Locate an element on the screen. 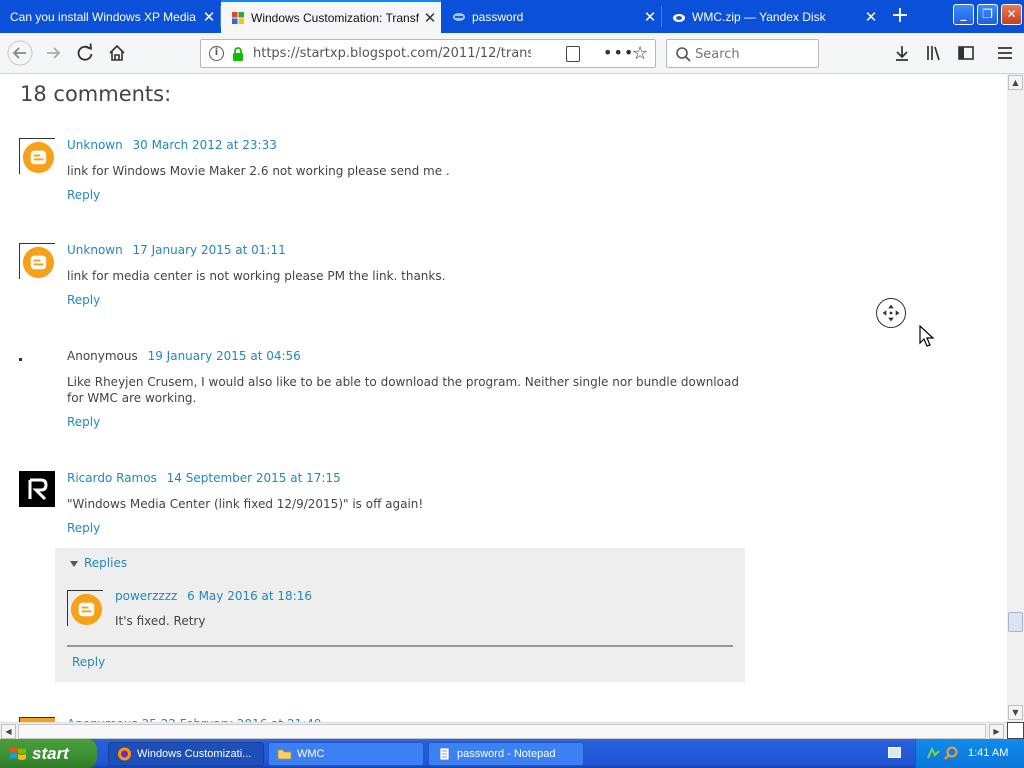 This screenshot has height=768, width=1024. horizontal-scrollbar: ◀ ▶ is located at coordinates (503, 730).